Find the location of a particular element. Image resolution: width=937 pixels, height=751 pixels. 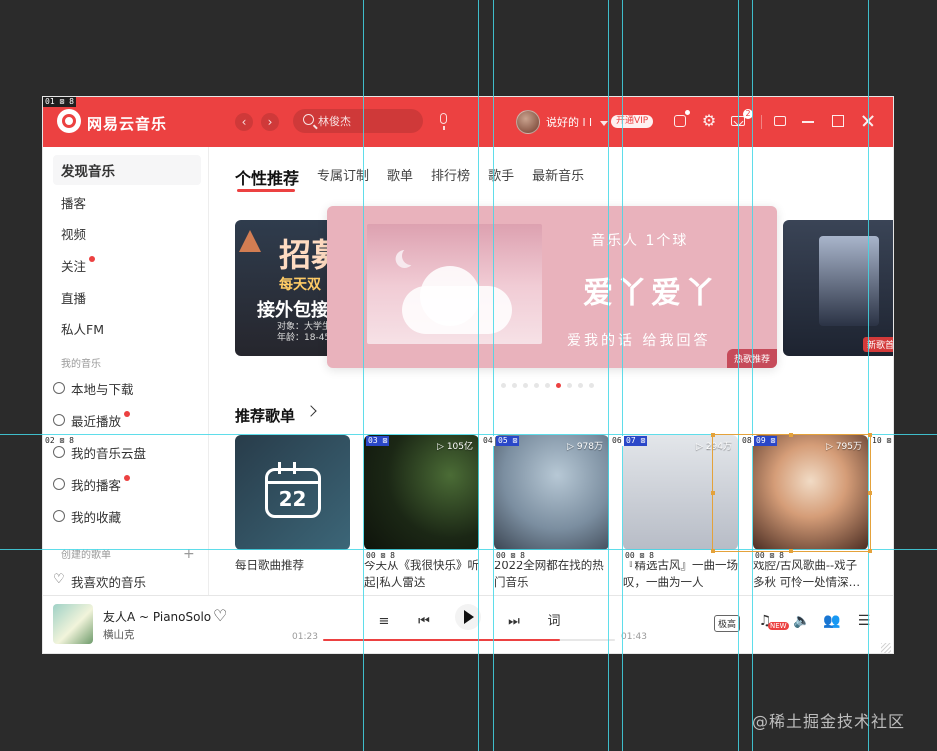

next-icon: ⏭ is located at coordinates (514, 622).